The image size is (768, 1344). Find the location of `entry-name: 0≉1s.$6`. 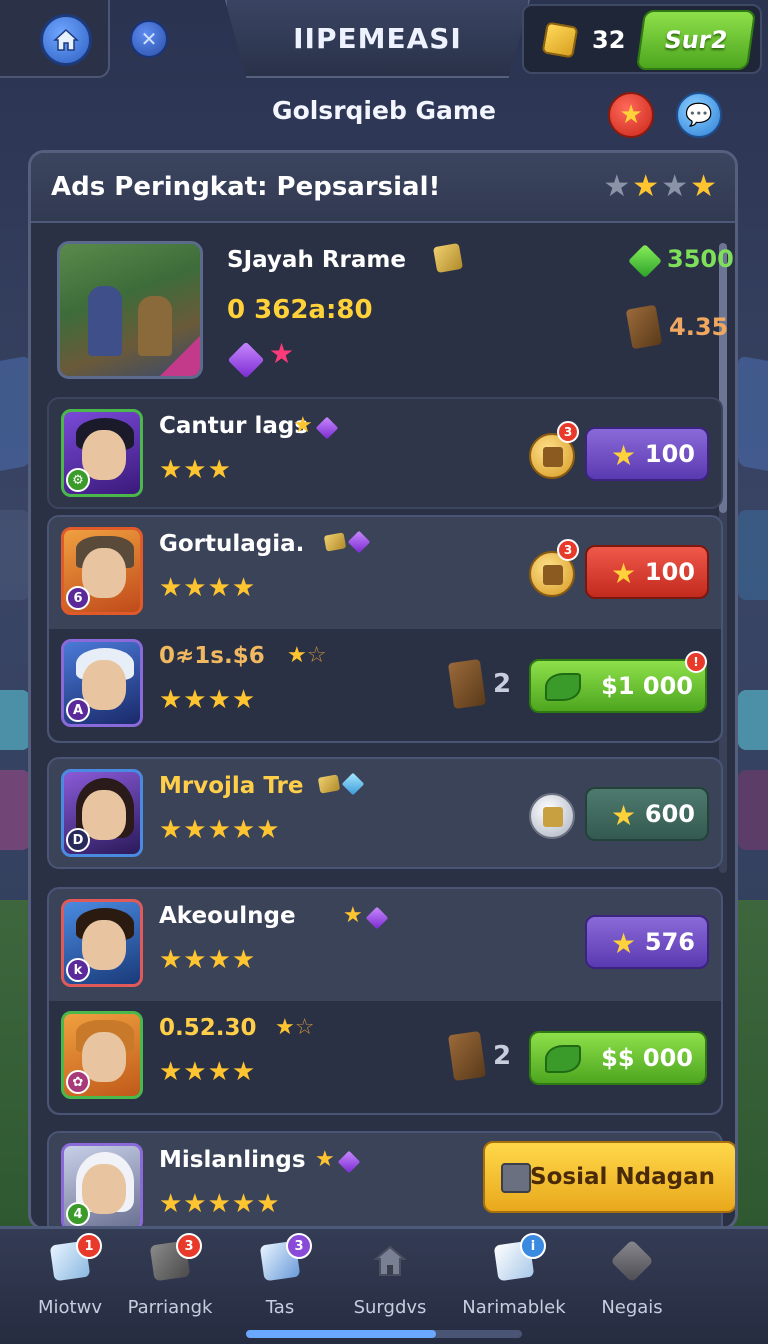

entry-name: 0≉1s.$6 is located at coordinates (212, 656).